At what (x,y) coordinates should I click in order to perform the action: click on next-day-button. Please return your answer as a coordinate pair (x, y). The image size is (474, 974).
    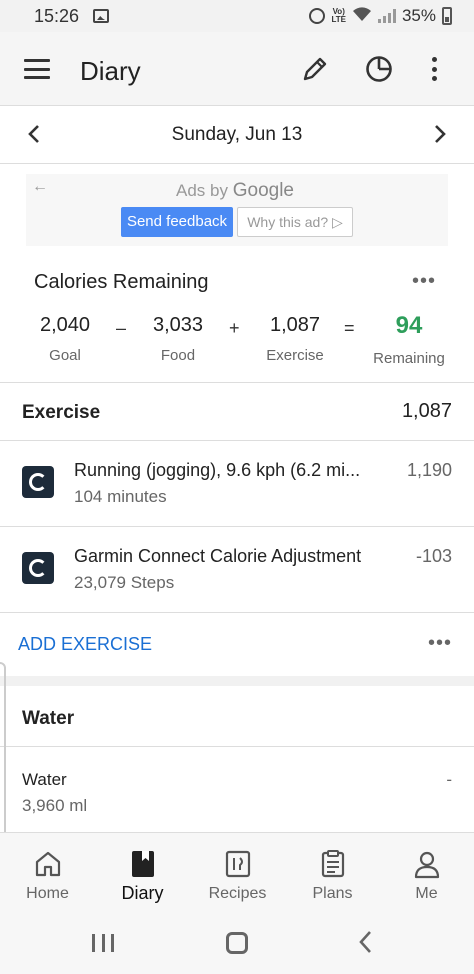
    Looking at the image, I should click on (440, 137).